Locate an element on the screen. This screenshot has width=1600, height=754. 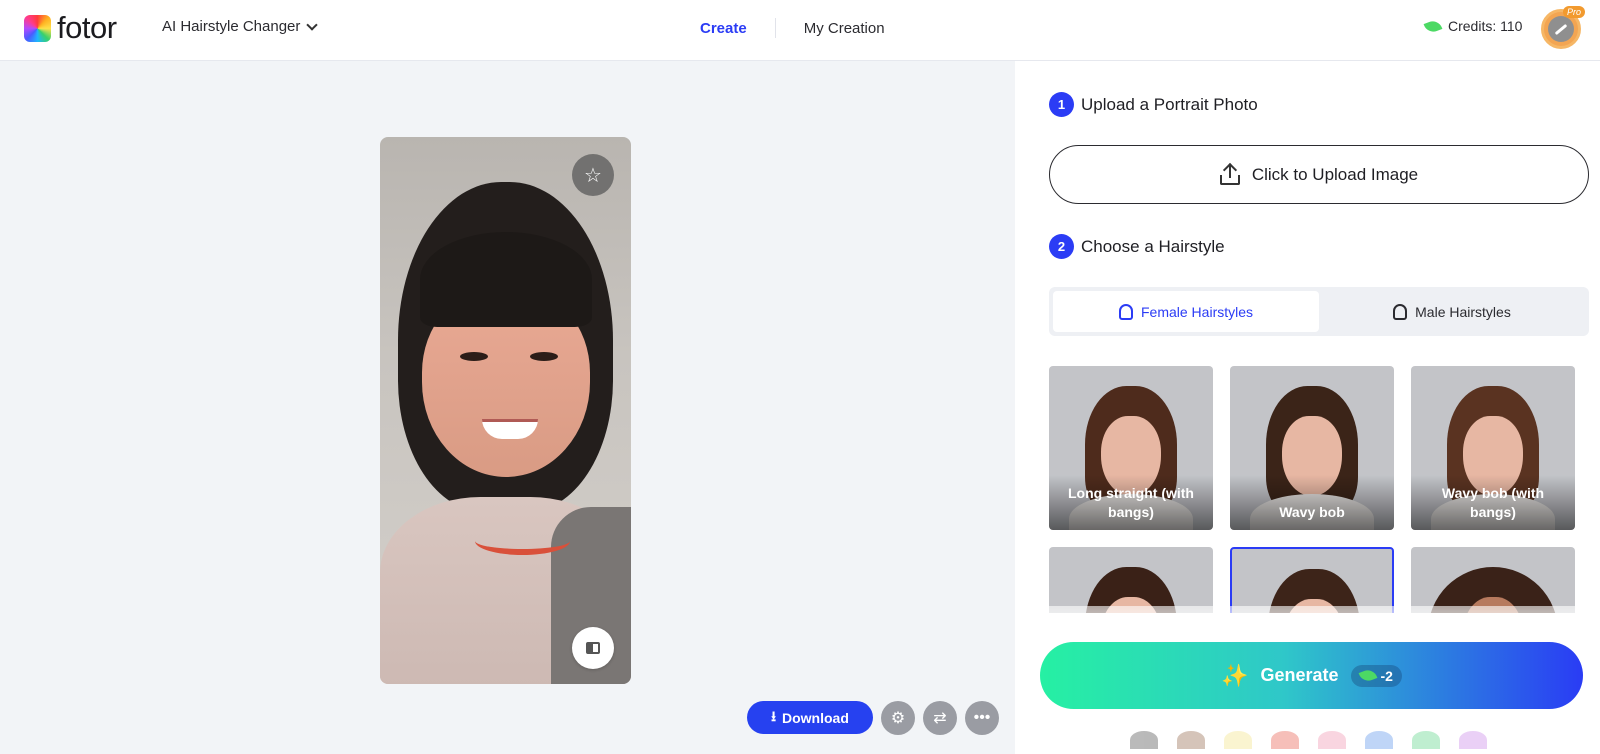
tab-male-hairstyles: Male Hairstyles is located at coordinates (1452, 311).